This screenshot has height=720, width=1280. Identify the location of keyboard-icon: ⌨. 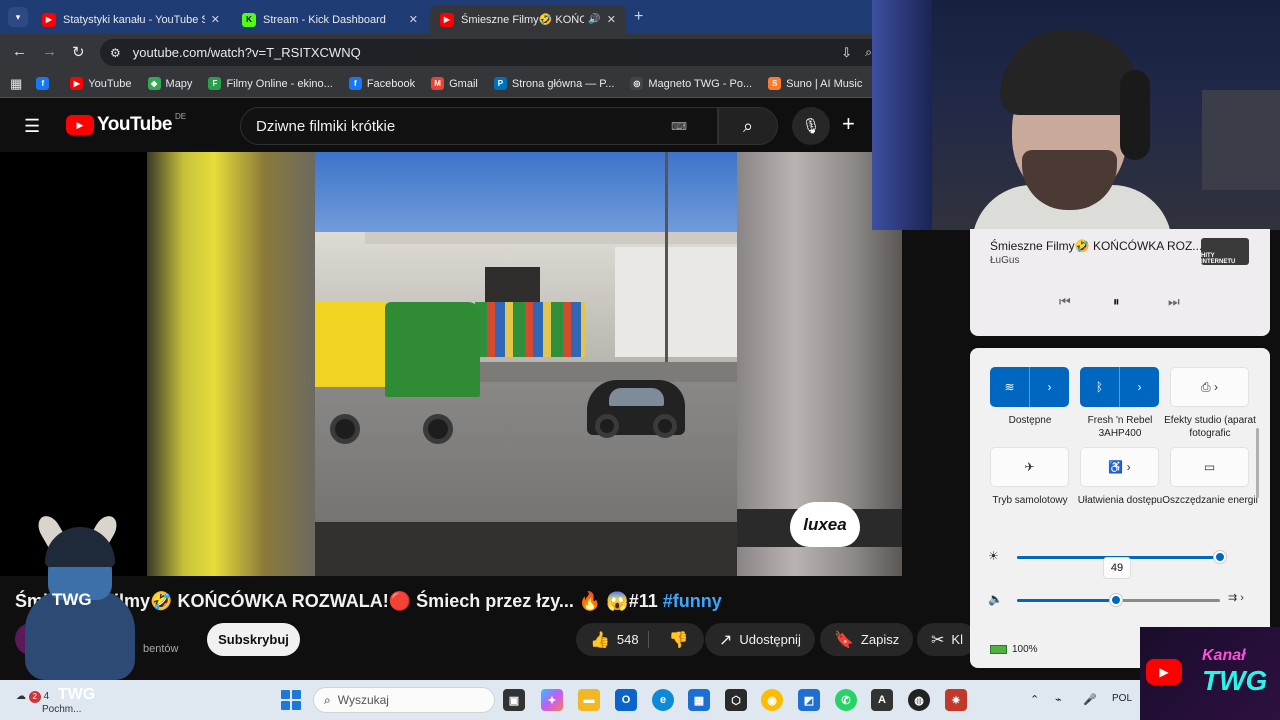
(679, 126).